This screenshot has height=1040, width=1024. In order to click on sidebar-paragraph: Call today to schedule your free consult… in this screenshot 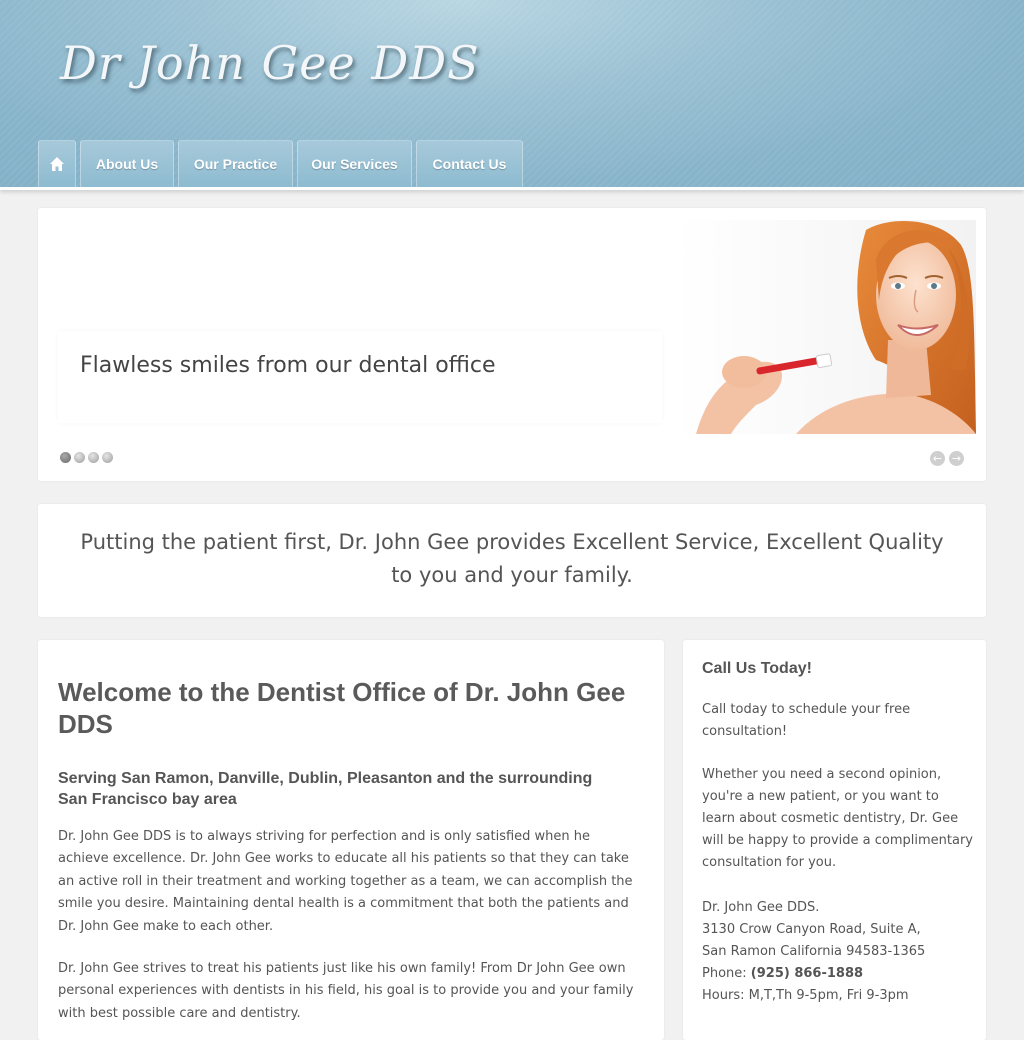, I will do `click(806, 720)`.